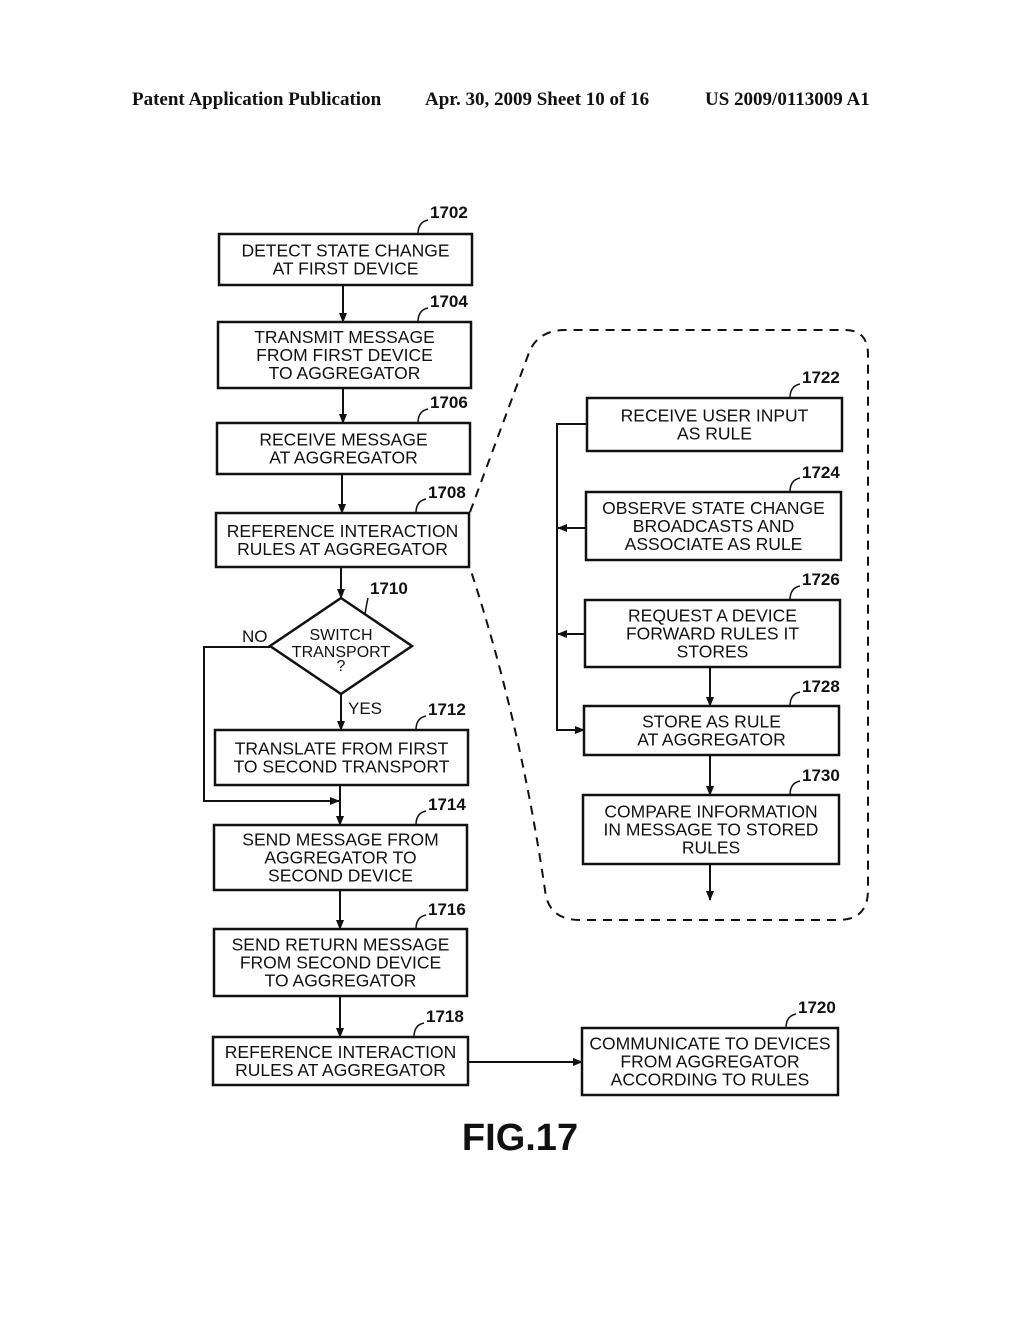 The width and height of the screenshot is (1024, 1320). Describe the element at coordinates (342, 749) in the screenshot. I see `box-text-line: TRANSLATE FROM FIRST` at that location.